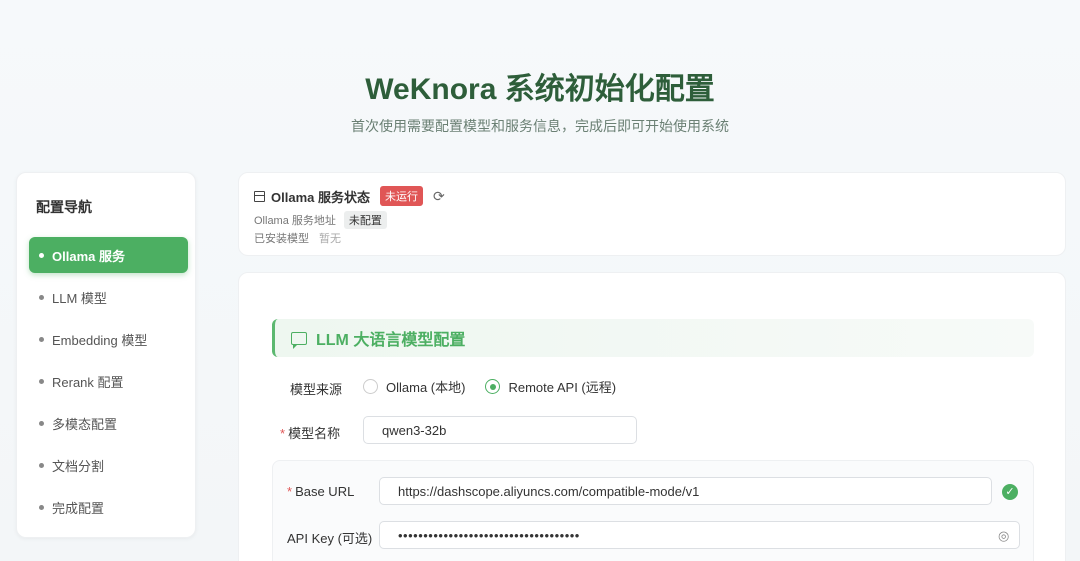 The image size is (1080, 561). What do you see at coordinates (88, 256) in the screenshot?
I see `sidebar-item-label: Ollama 服务` at bounding box center [88, 256].